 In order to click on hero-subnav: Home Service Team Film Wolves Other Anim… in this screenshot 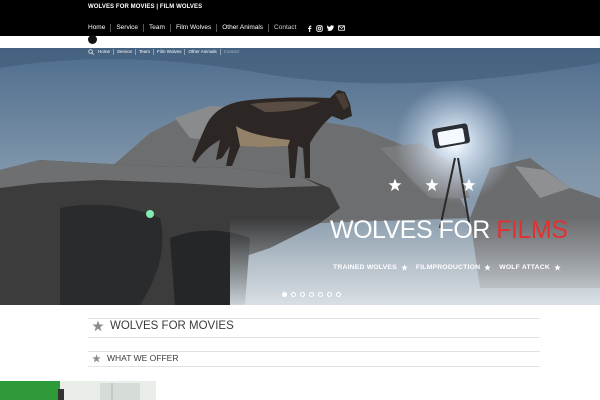, I will do `click(165, 52)`.